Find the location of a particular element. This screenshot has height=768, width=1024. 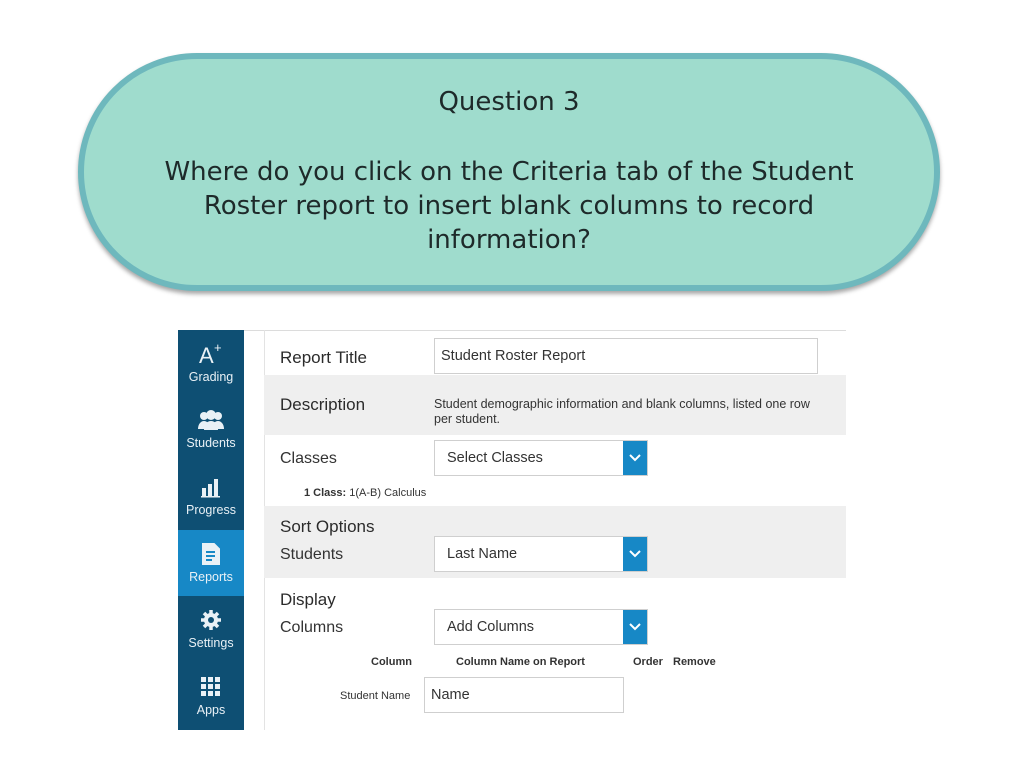

sidebar-item-label: Students is located at coordinates (211, 443).